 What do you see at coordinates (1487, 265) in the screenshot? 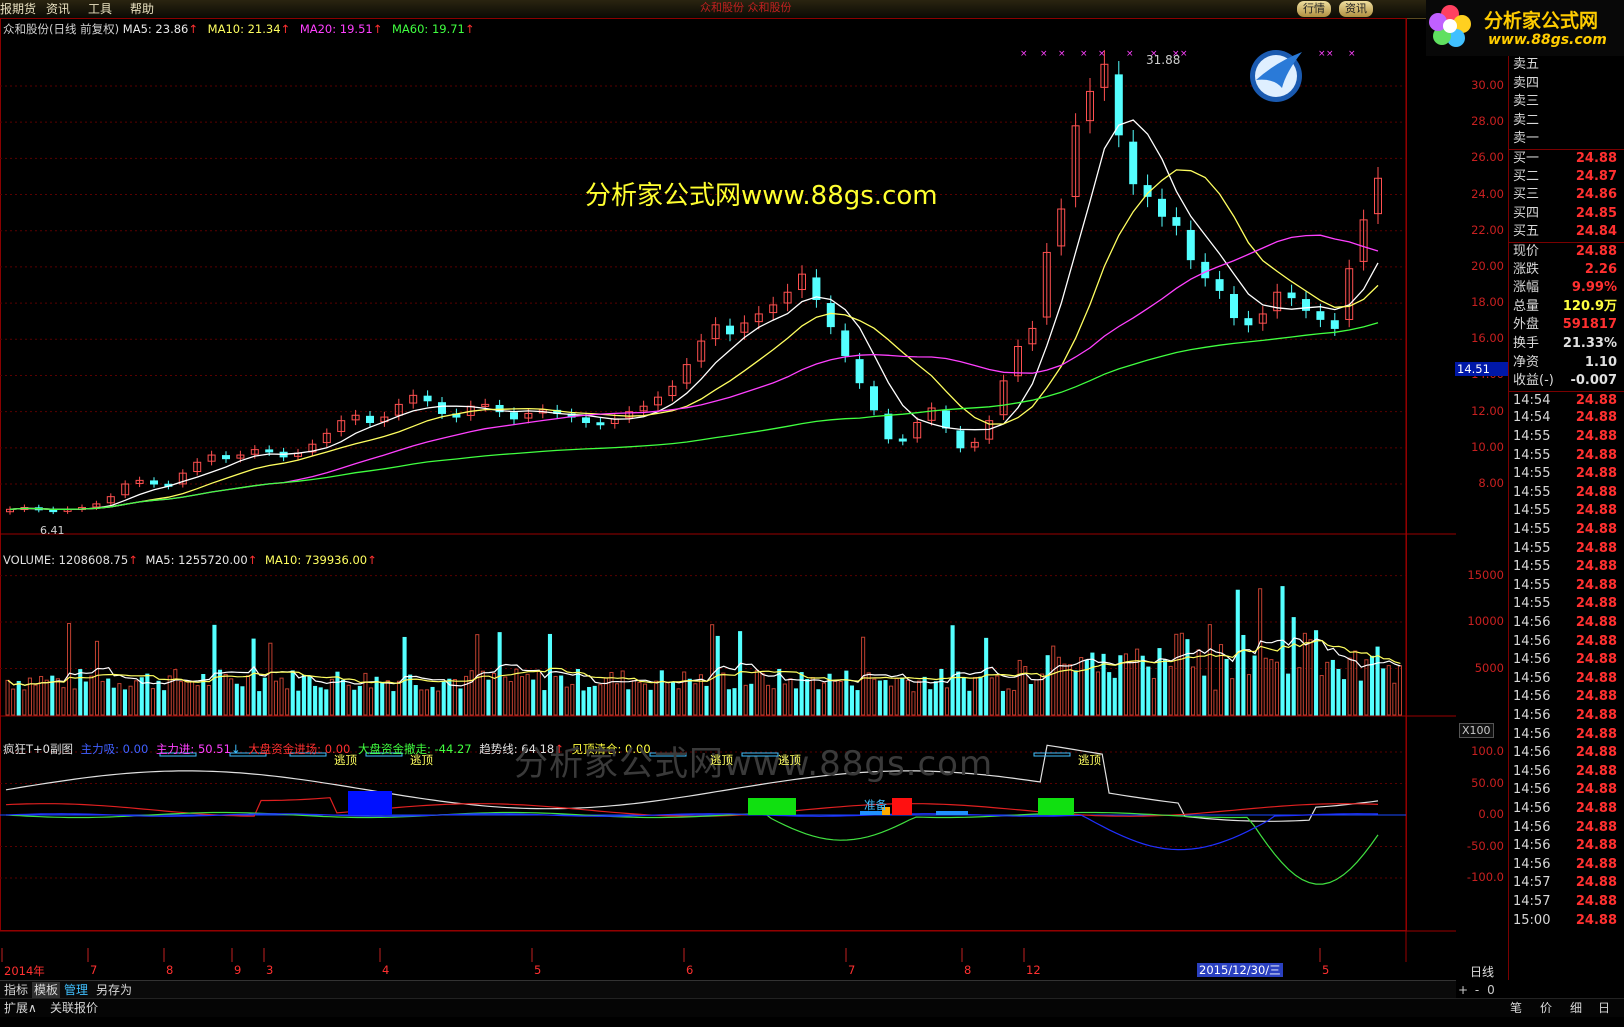
I see `price-axis-label: 20.00` at bounding box center [1487, 265].